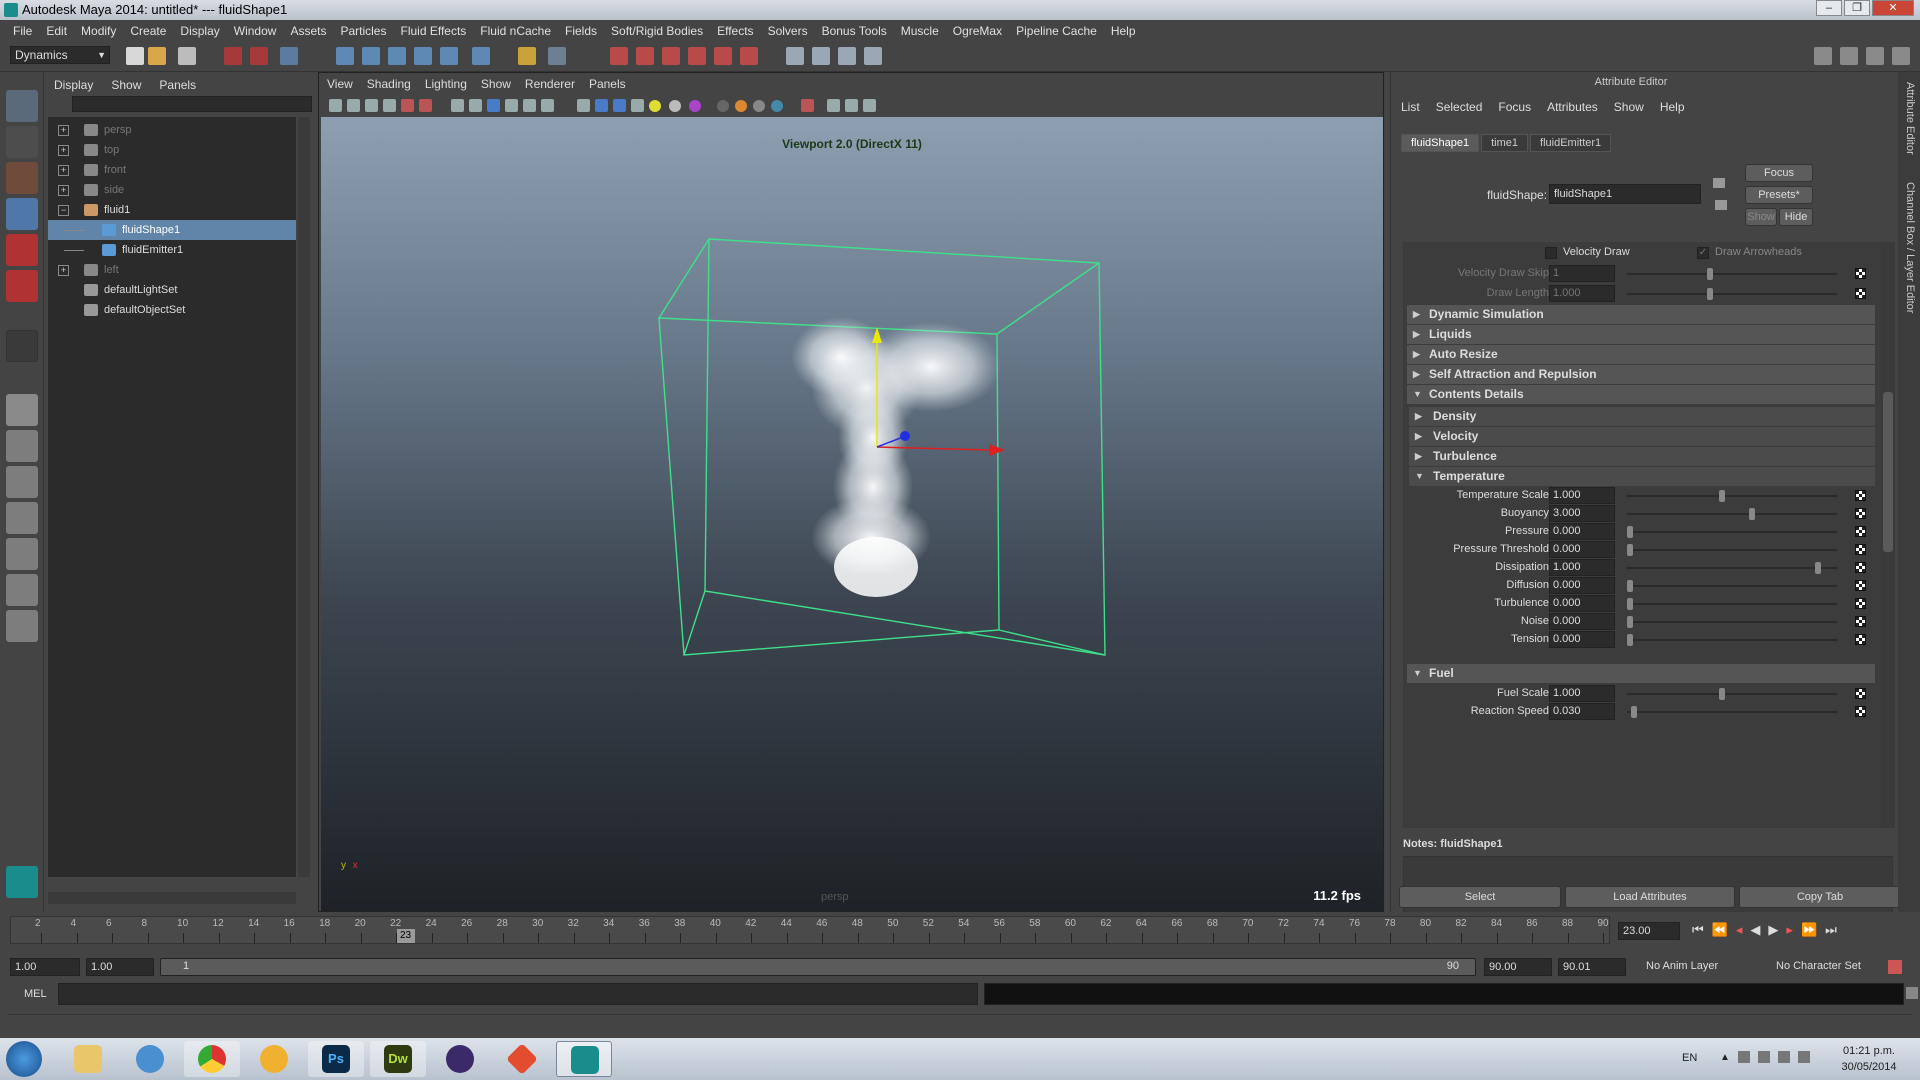 This screenshot has width=1920, height=1080. Describe the element at coordinates (550, 84) in the screenshot. I see `viewport-menu-renderer: Renderer` at that location.